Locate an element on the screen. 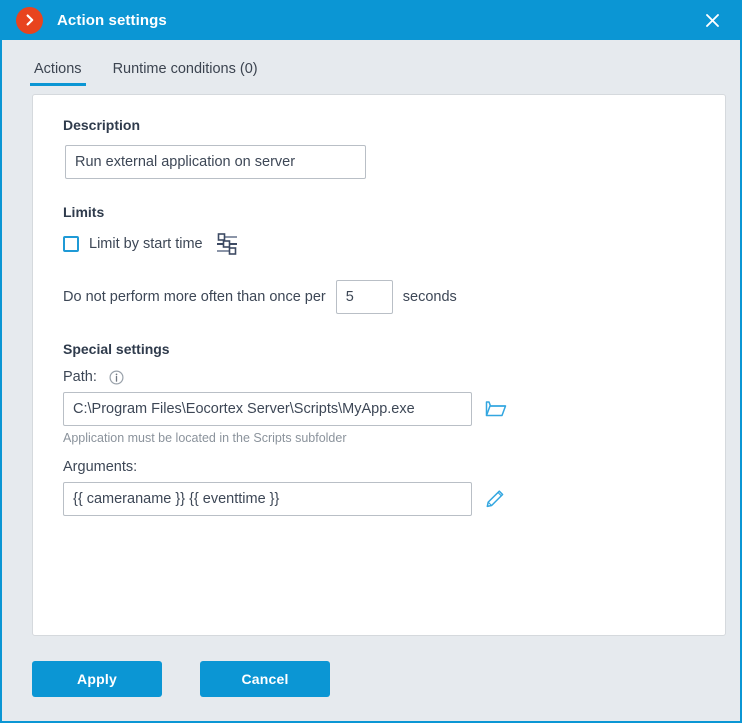 The width and height of the screenshot is (742, 723). cancel-button: Cancel is located at coordinates (265, 678).